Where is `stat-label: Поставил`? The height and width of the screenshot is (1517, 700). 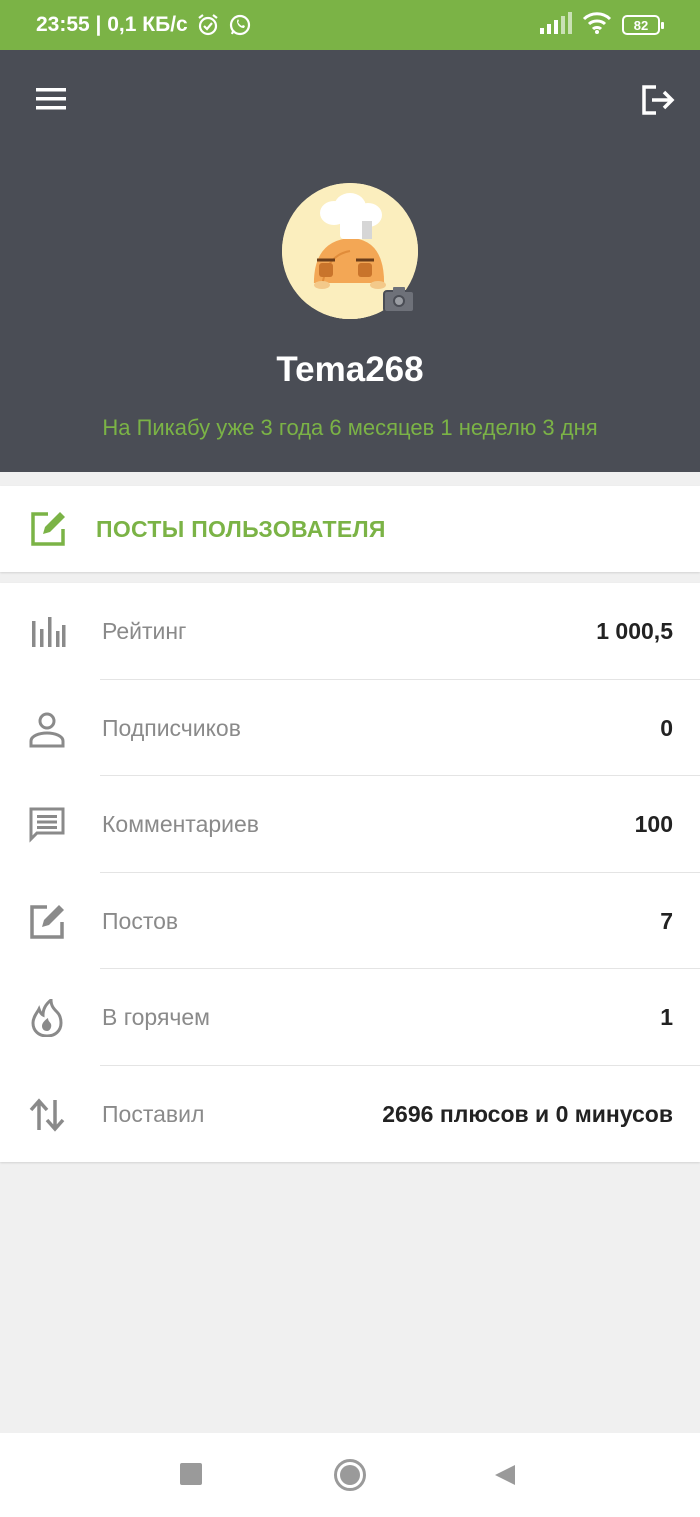 stat-label: Поставил is located at coordinates (153, 1113).